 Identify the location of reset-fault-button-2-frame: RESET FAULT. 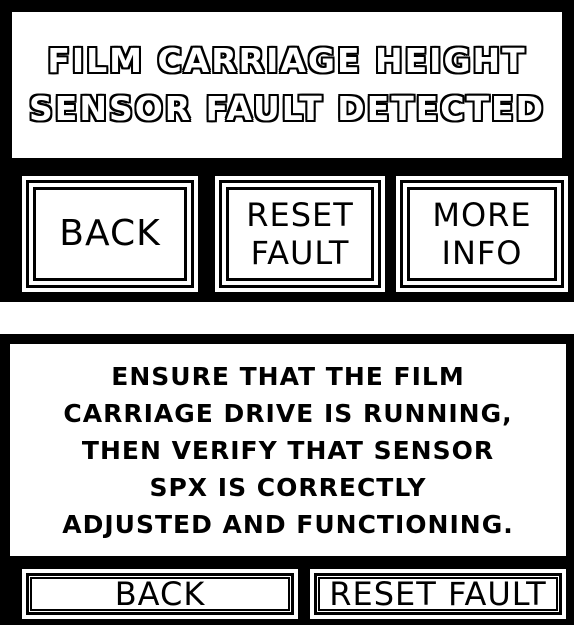
(438, 594).